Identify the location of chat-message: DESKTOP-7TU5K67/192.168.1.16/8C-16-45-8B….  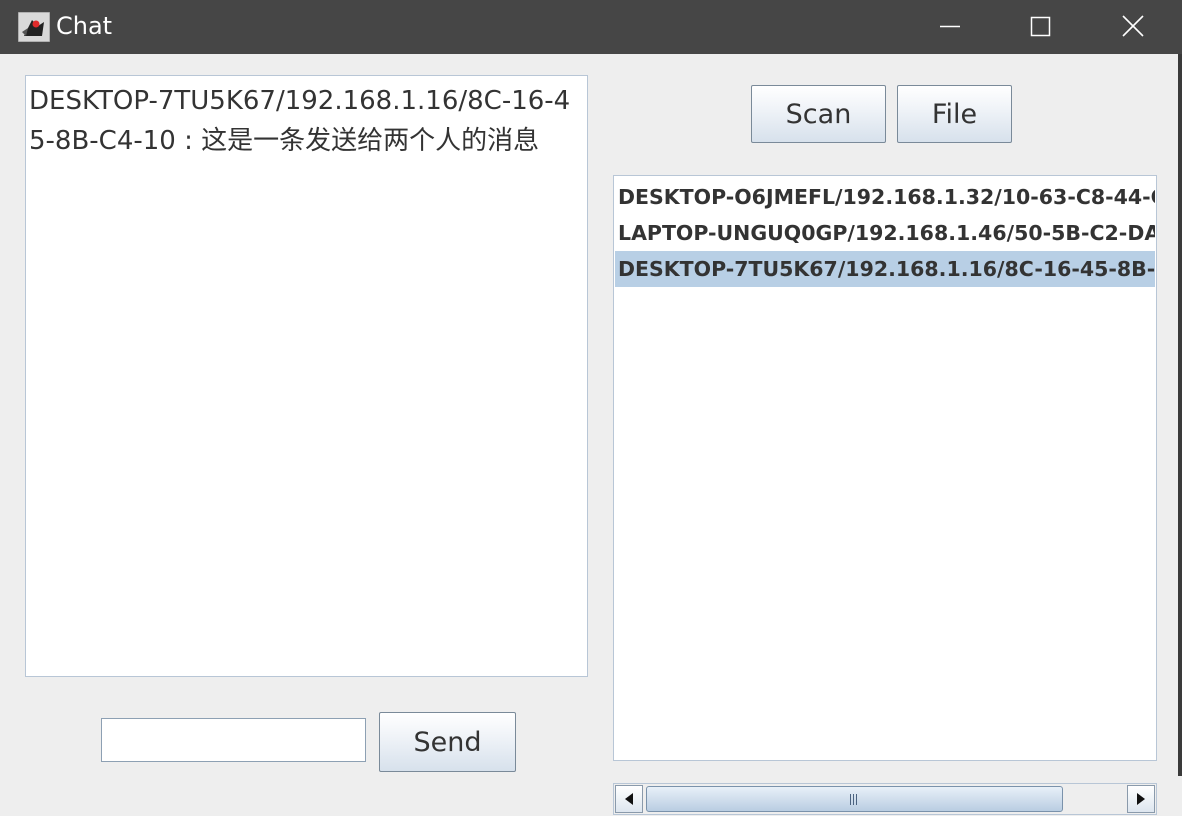
(300, 121).